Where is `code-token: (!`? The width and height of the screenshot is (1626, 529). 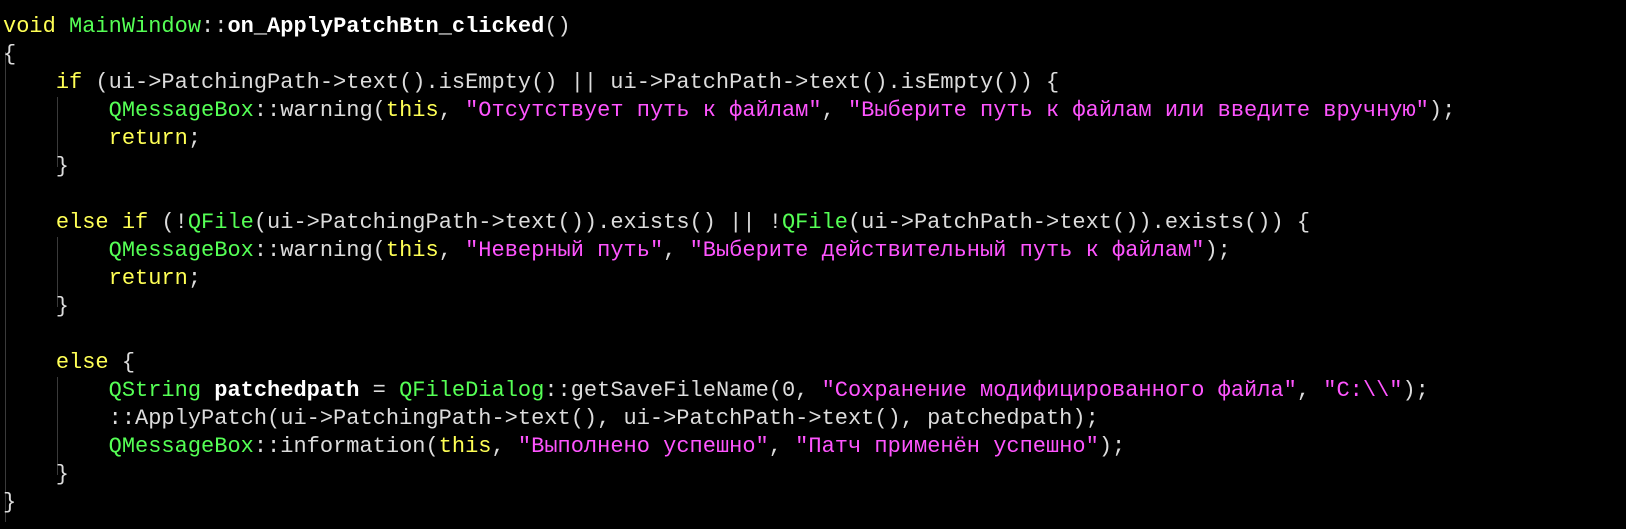
code-token: (! is located at coordinates (168, 222).